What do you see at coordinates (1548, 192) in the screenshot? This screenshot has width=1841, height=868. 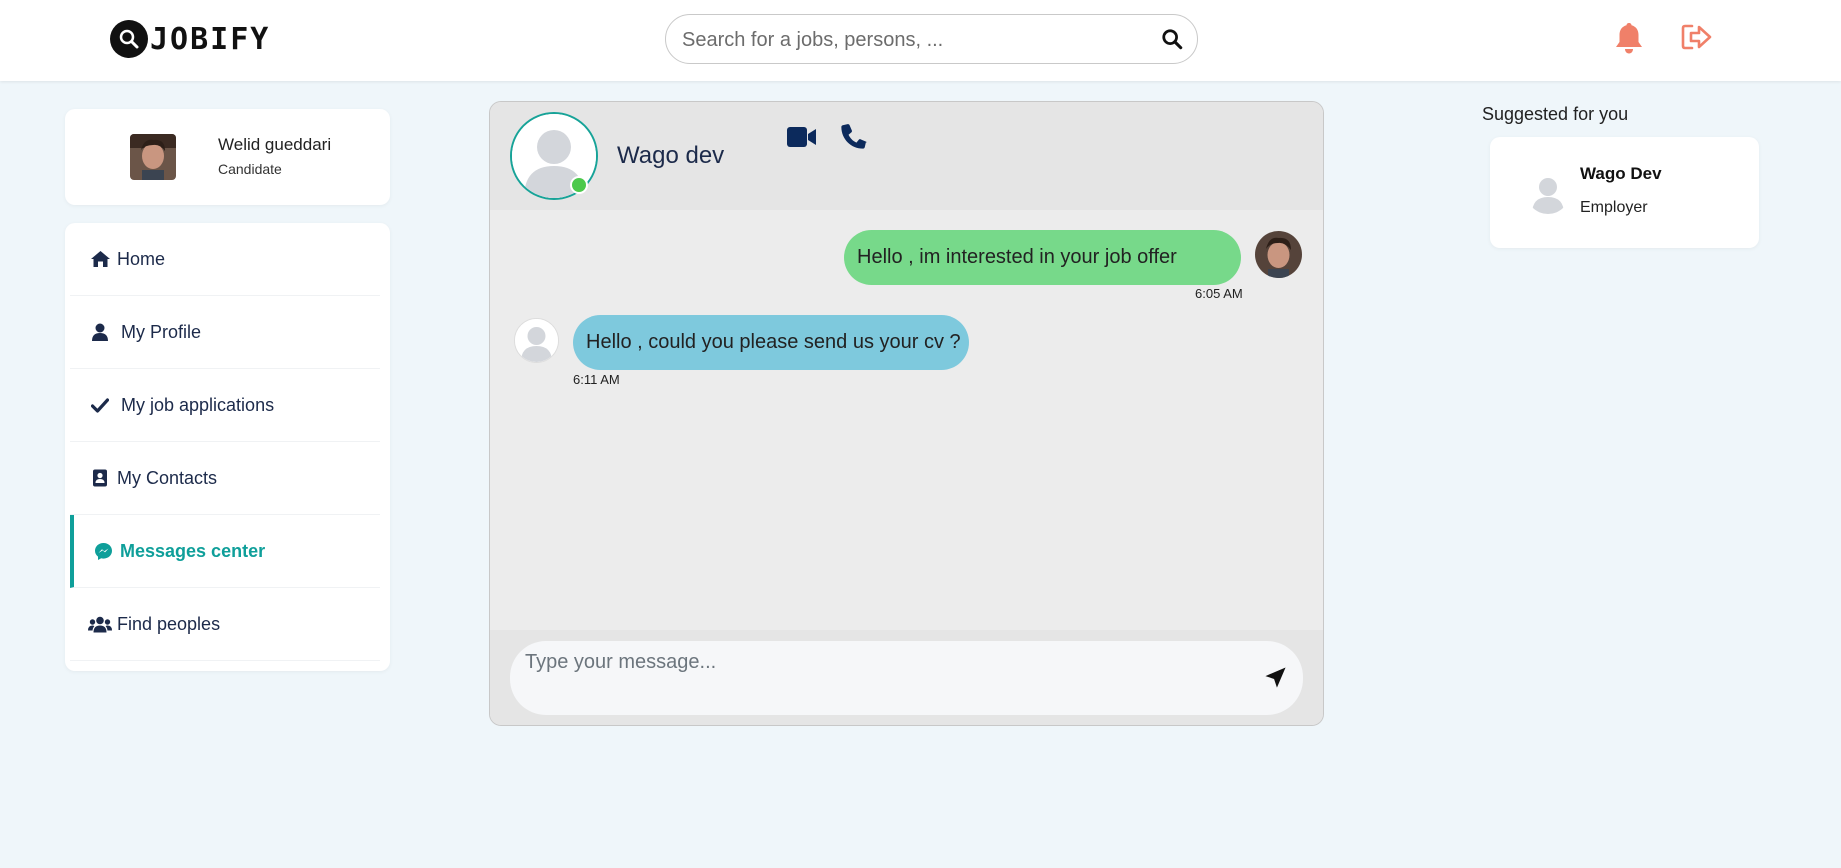 I see `suggestion-avatar` at bounding box center [1548, 192].